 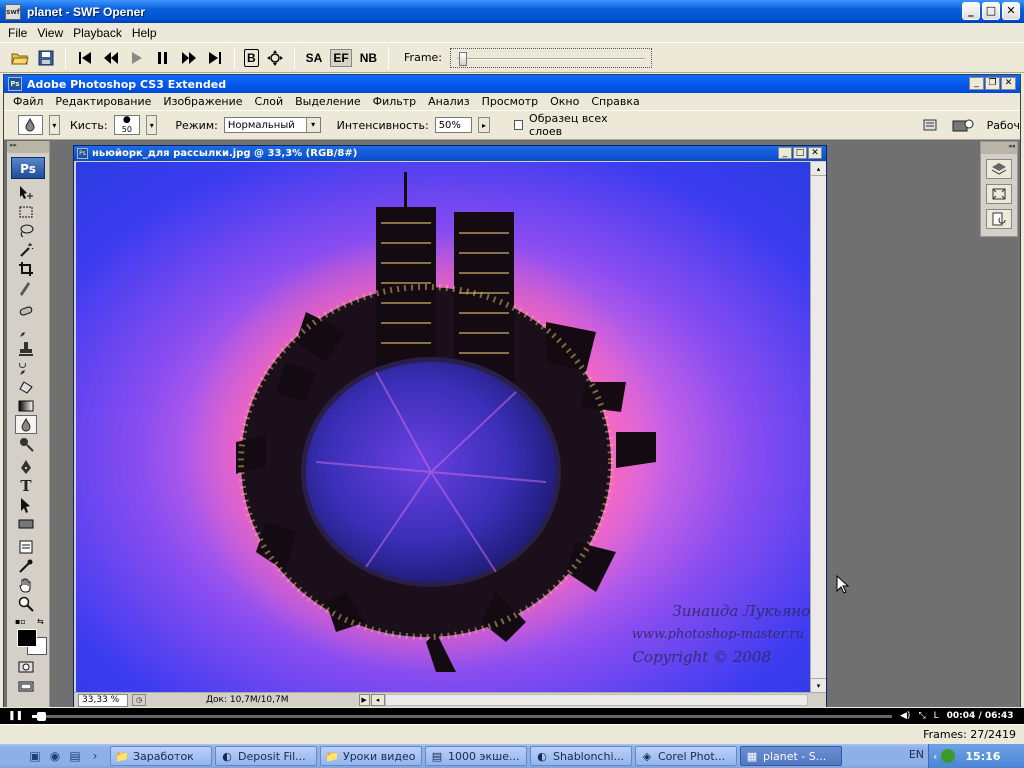 What do you see at coordinates (26, 268) in the screenshot?
I see `crop-tool-icon` at bounding box center [26, 268].